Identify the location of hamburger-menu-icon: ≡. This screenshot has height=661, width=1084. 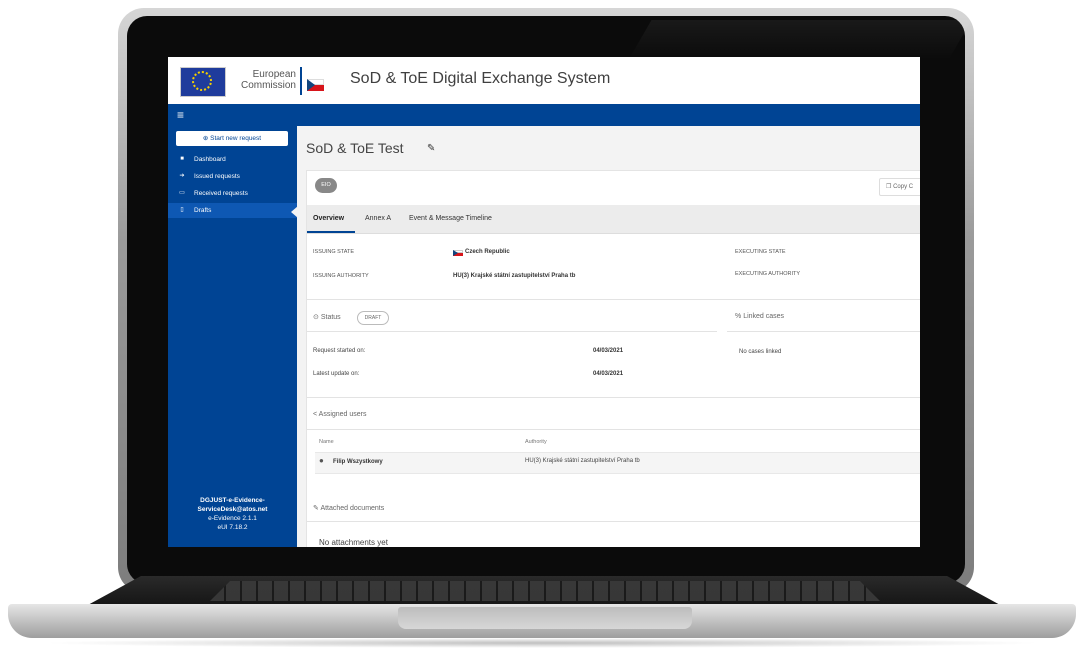
(180, 115).